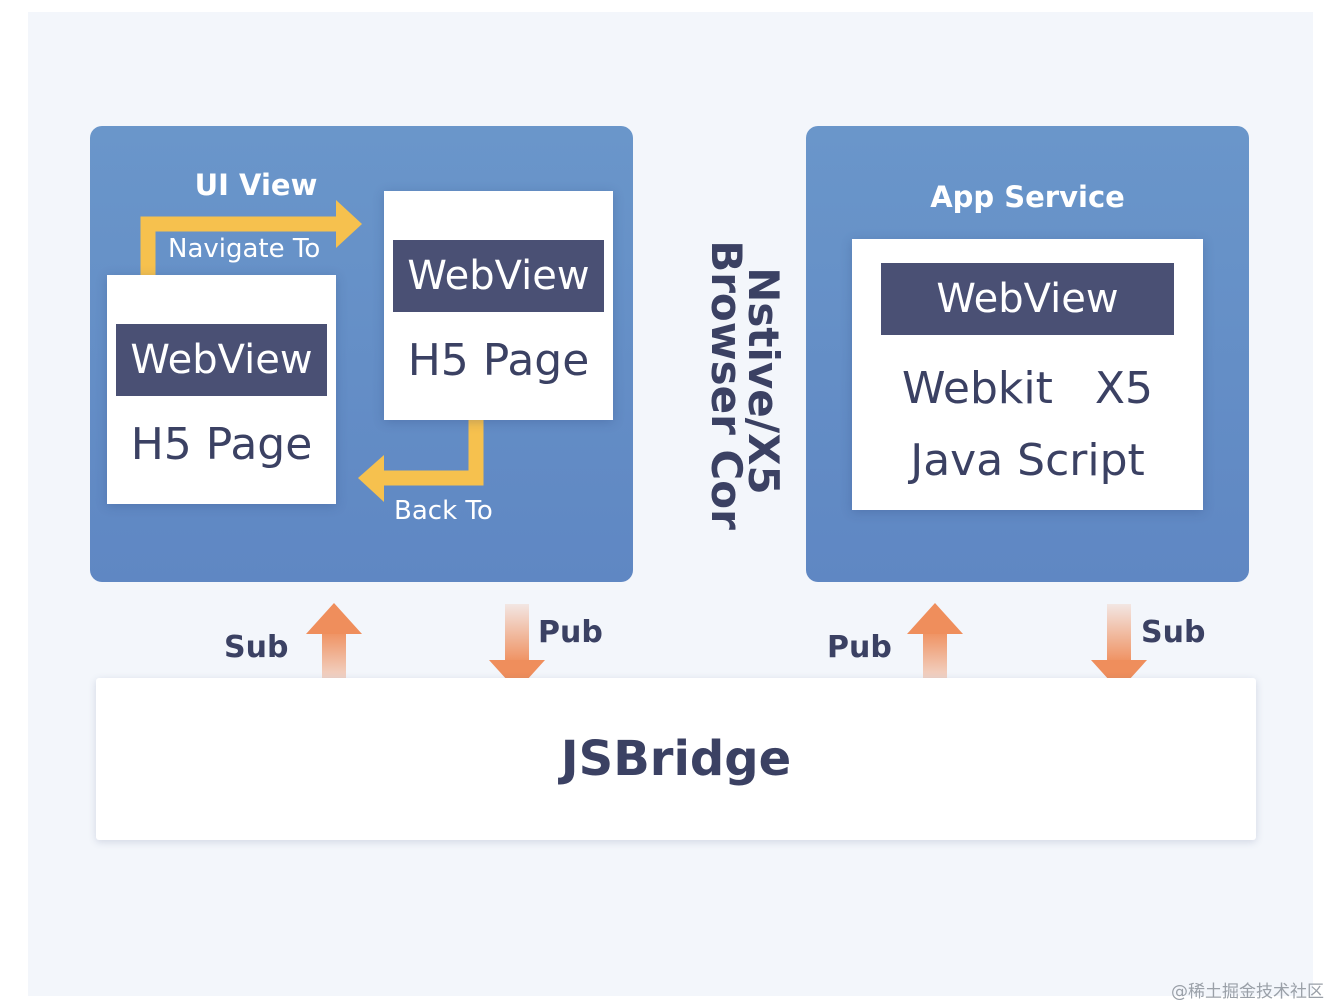  Describe the element at coordinates (1173, 632) in the screenshot. I see `right-sub-label: Sub` at that location.